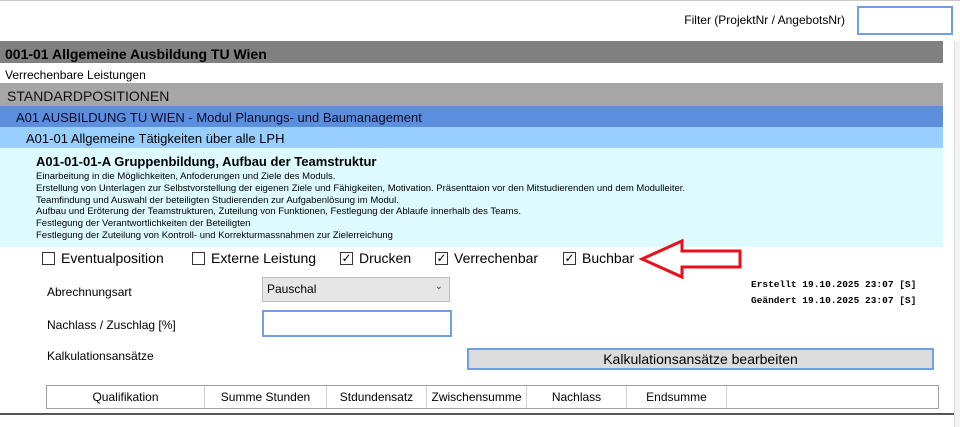 The image size is (960, 427). I want to click on kalkulation-edit-button: Kalkulationsansätze bearbeiten, so click(700, 359).